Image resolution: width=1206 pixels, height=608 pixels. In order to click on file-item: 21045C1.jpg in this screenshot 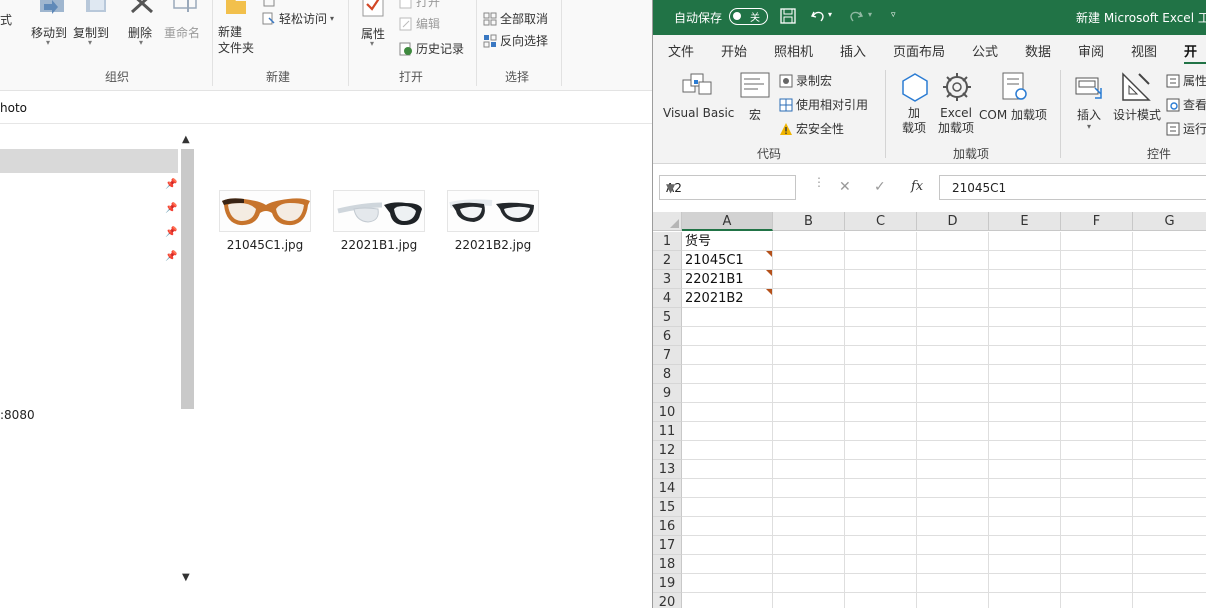, I will do `click(265, 221)`.